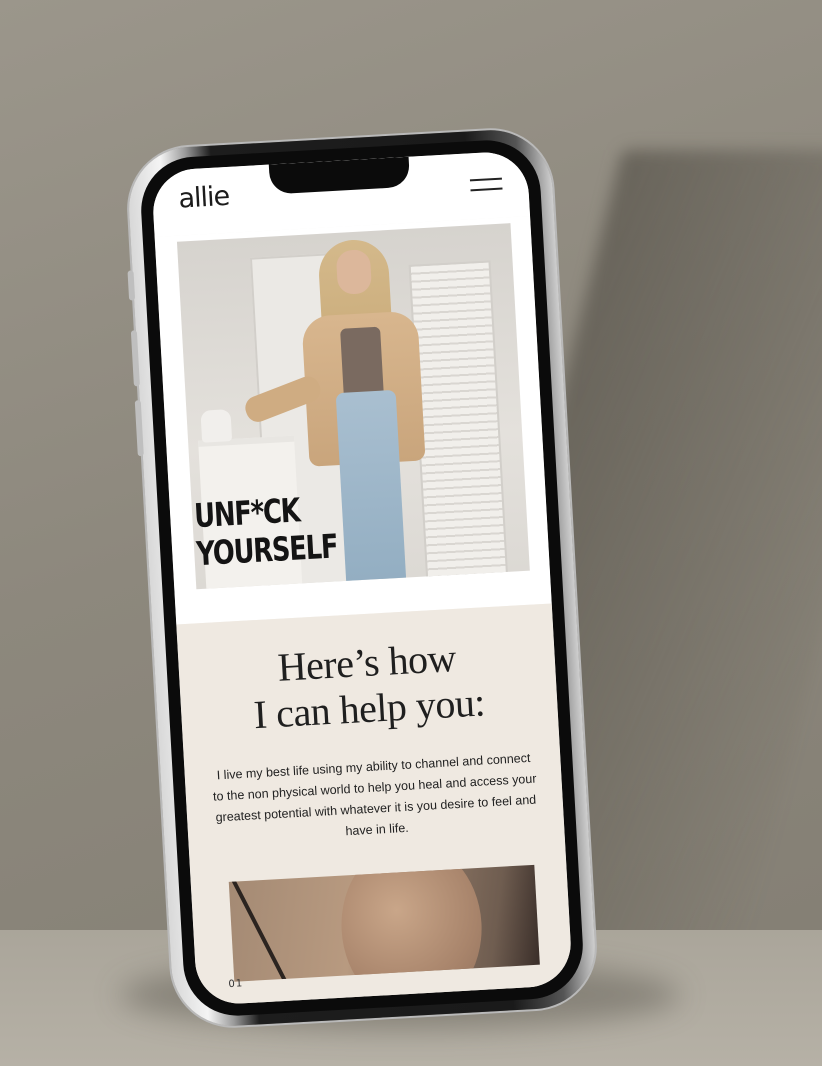  I want to click on hamburger-menu-icon, so click(486, 185).